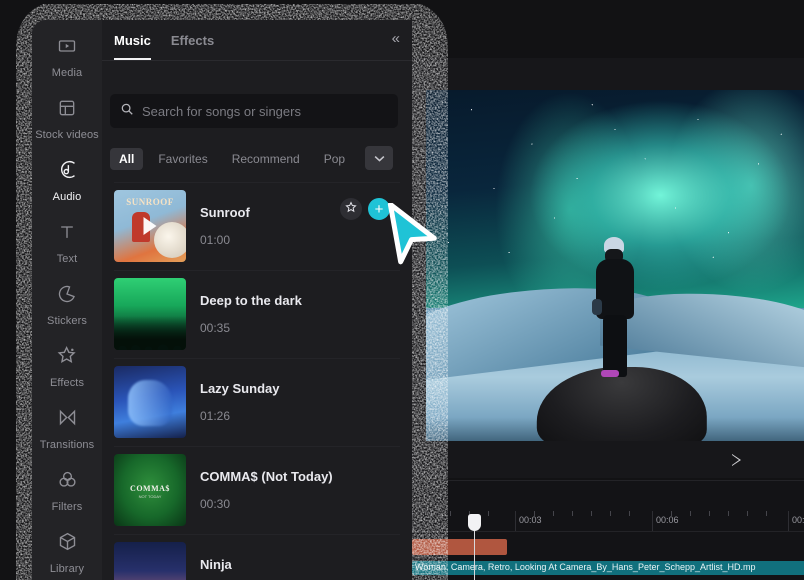 This screenshot has height=580, width=804. What do you see at coordinates (396, 38) in the screenshot?
I see `collapse-panel-icon: «` at bounding box center [396, 38].